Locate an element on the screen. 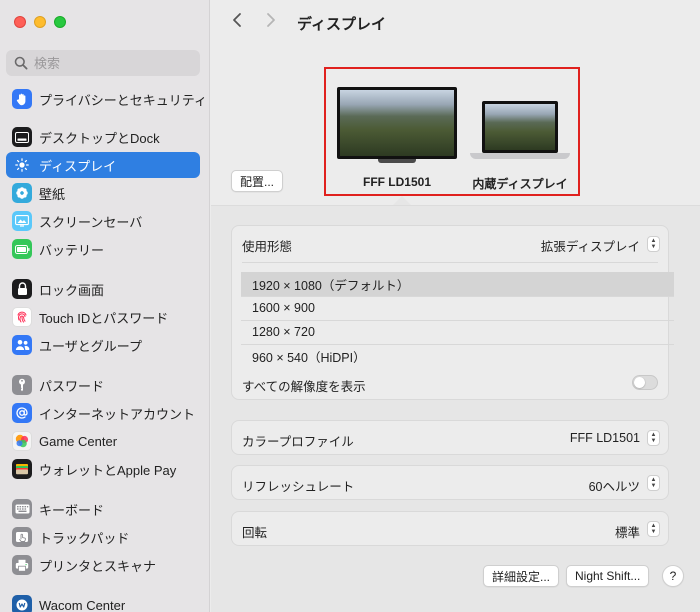 The image size is (700, 612). sidebar-item-printers-scanners: プリンタとスキャナ is located at coordinates (103, 565).